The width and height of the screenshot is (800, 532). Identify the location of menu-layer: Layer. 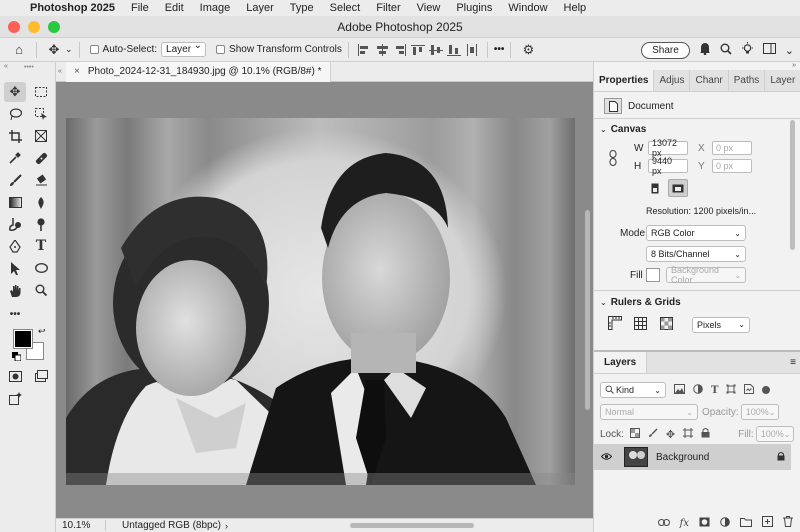
(260, 8).